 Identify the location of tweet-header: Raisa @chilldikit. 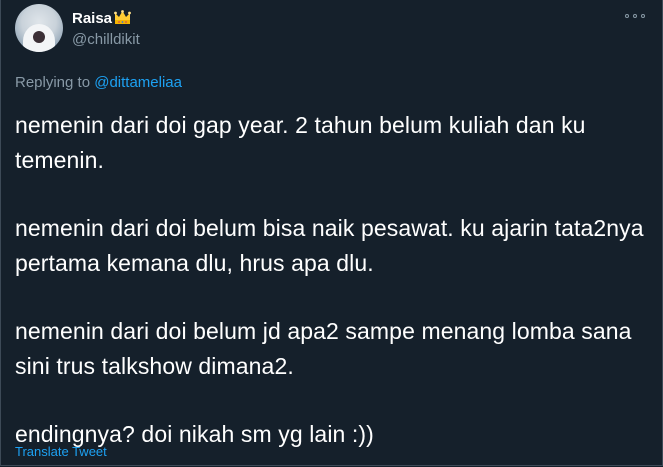
(77, 28).